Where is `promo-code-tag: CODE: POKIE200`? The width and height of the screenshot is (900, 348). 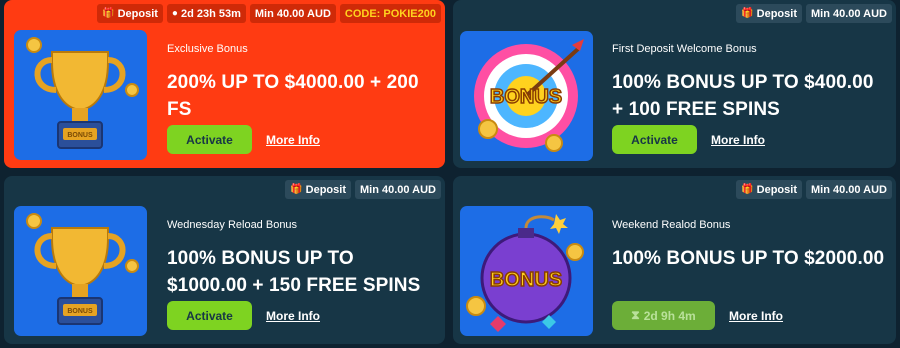
promo-code-tag: CODE: POKIE200 is located at coordinates (390, 13).